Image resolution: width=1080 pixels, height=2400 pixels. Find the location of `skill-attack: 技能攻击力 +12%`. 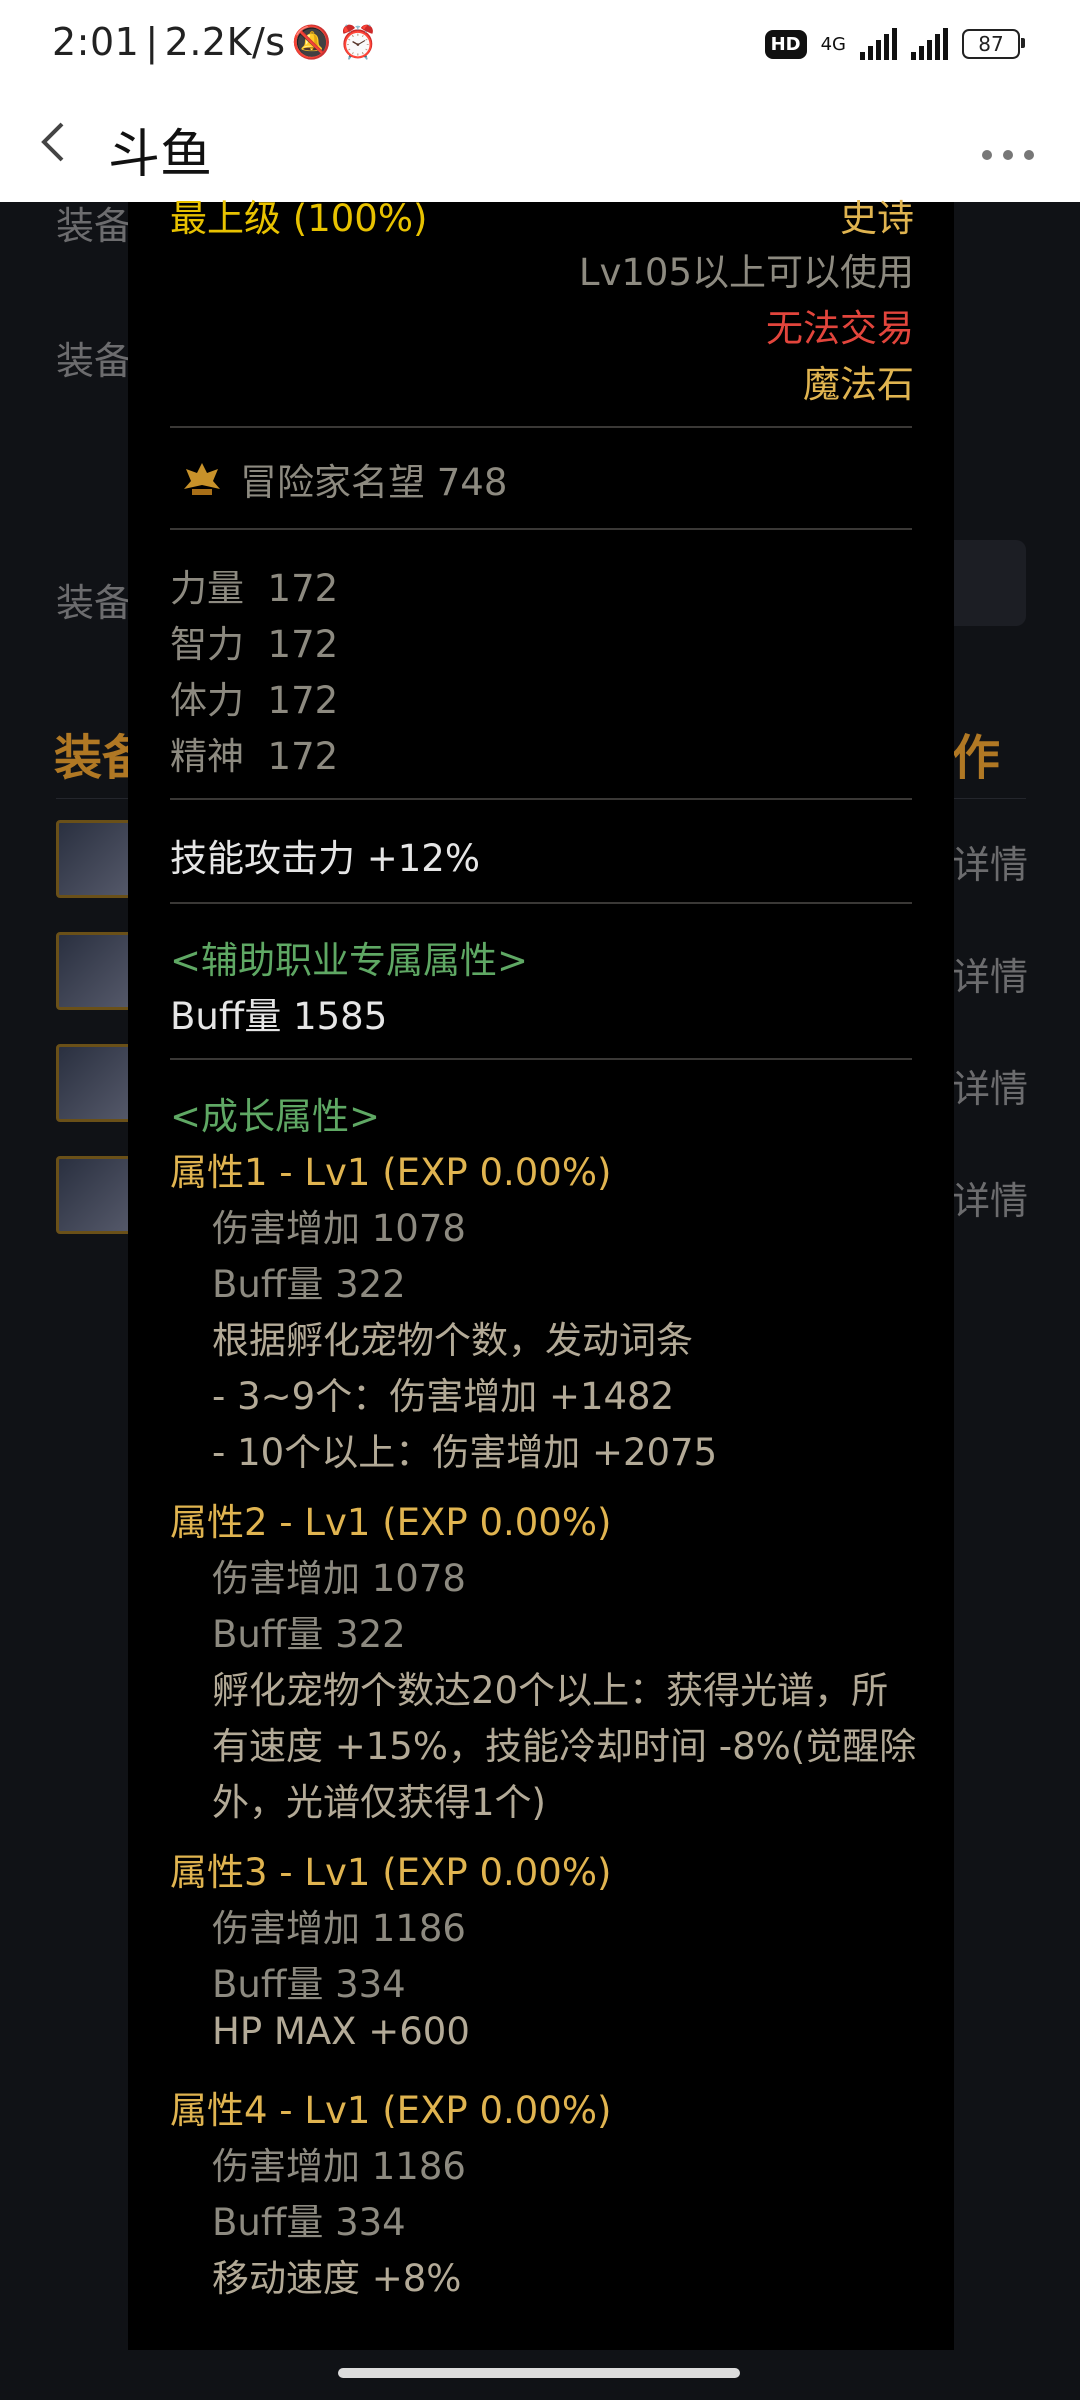

skill-attack: 技能攻击力 +12% is located at coordinates (325, 858).